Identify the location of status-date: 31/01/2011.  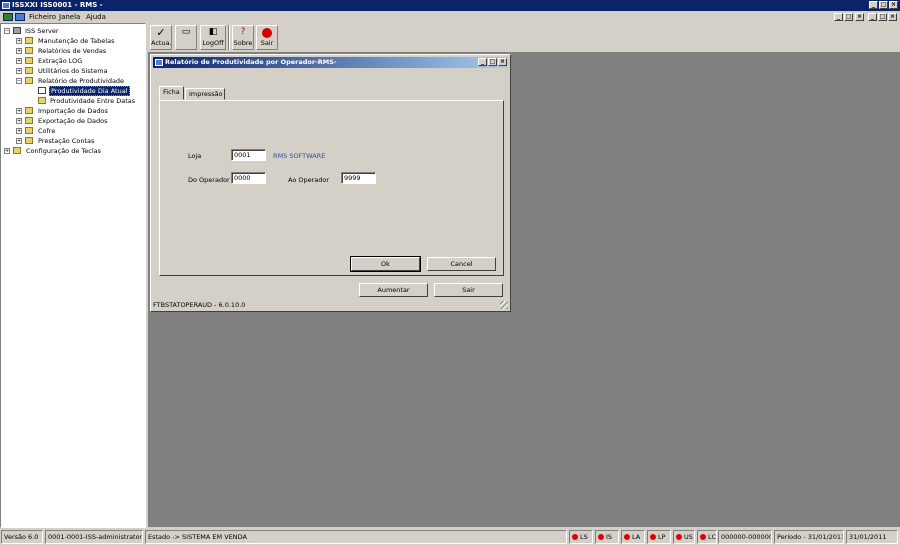
(872, 537).